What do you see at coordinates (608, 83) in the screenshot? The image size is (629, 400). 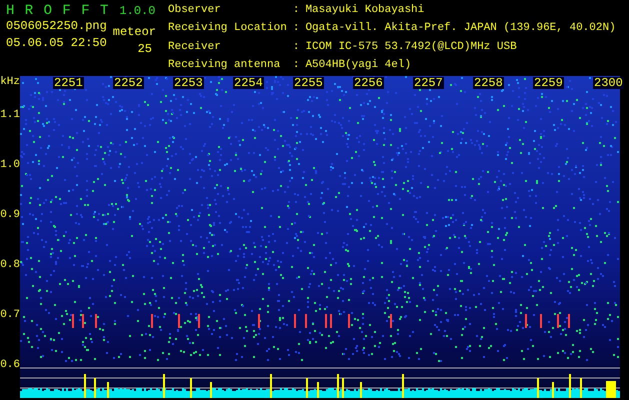 I see `time-label: 2300` at bounding box center [608, 83].